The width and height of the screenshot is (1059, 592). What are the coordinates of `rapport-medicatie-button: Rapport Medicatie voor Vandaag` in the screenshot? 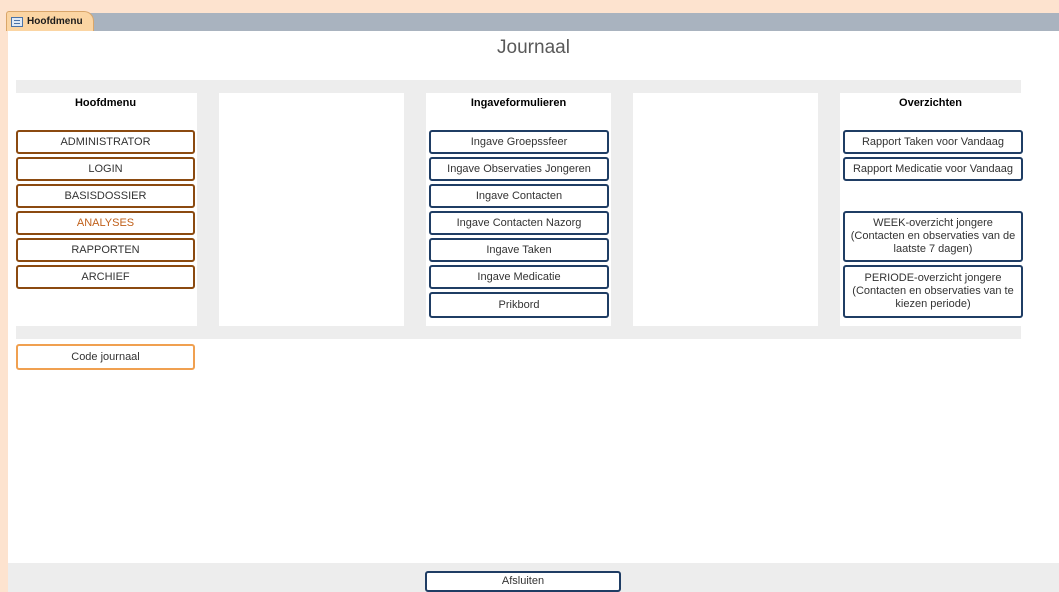 It's located at (933, 169).